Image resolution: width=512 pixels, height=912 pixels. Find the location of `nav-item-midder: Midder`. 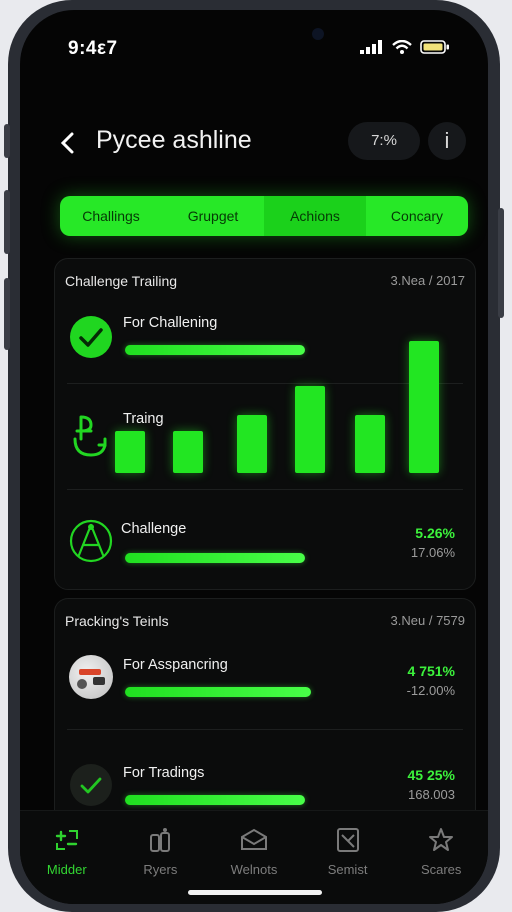

nav-item-midder: Midder is located at coordinates (67, 857).